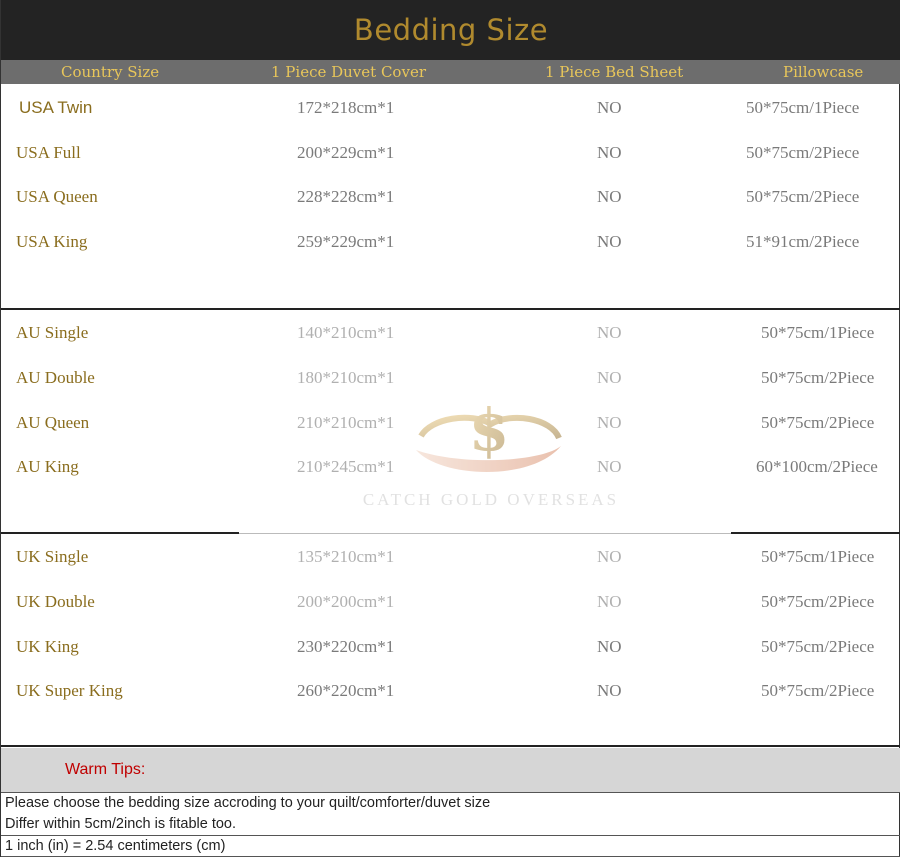 This screenshot has height=857, width=900. What do you see at coordinates (817, 466) in the screenshot?
I see `pillowcase-size: 60*100cm/2Piece` at bounding box center [817, 466].